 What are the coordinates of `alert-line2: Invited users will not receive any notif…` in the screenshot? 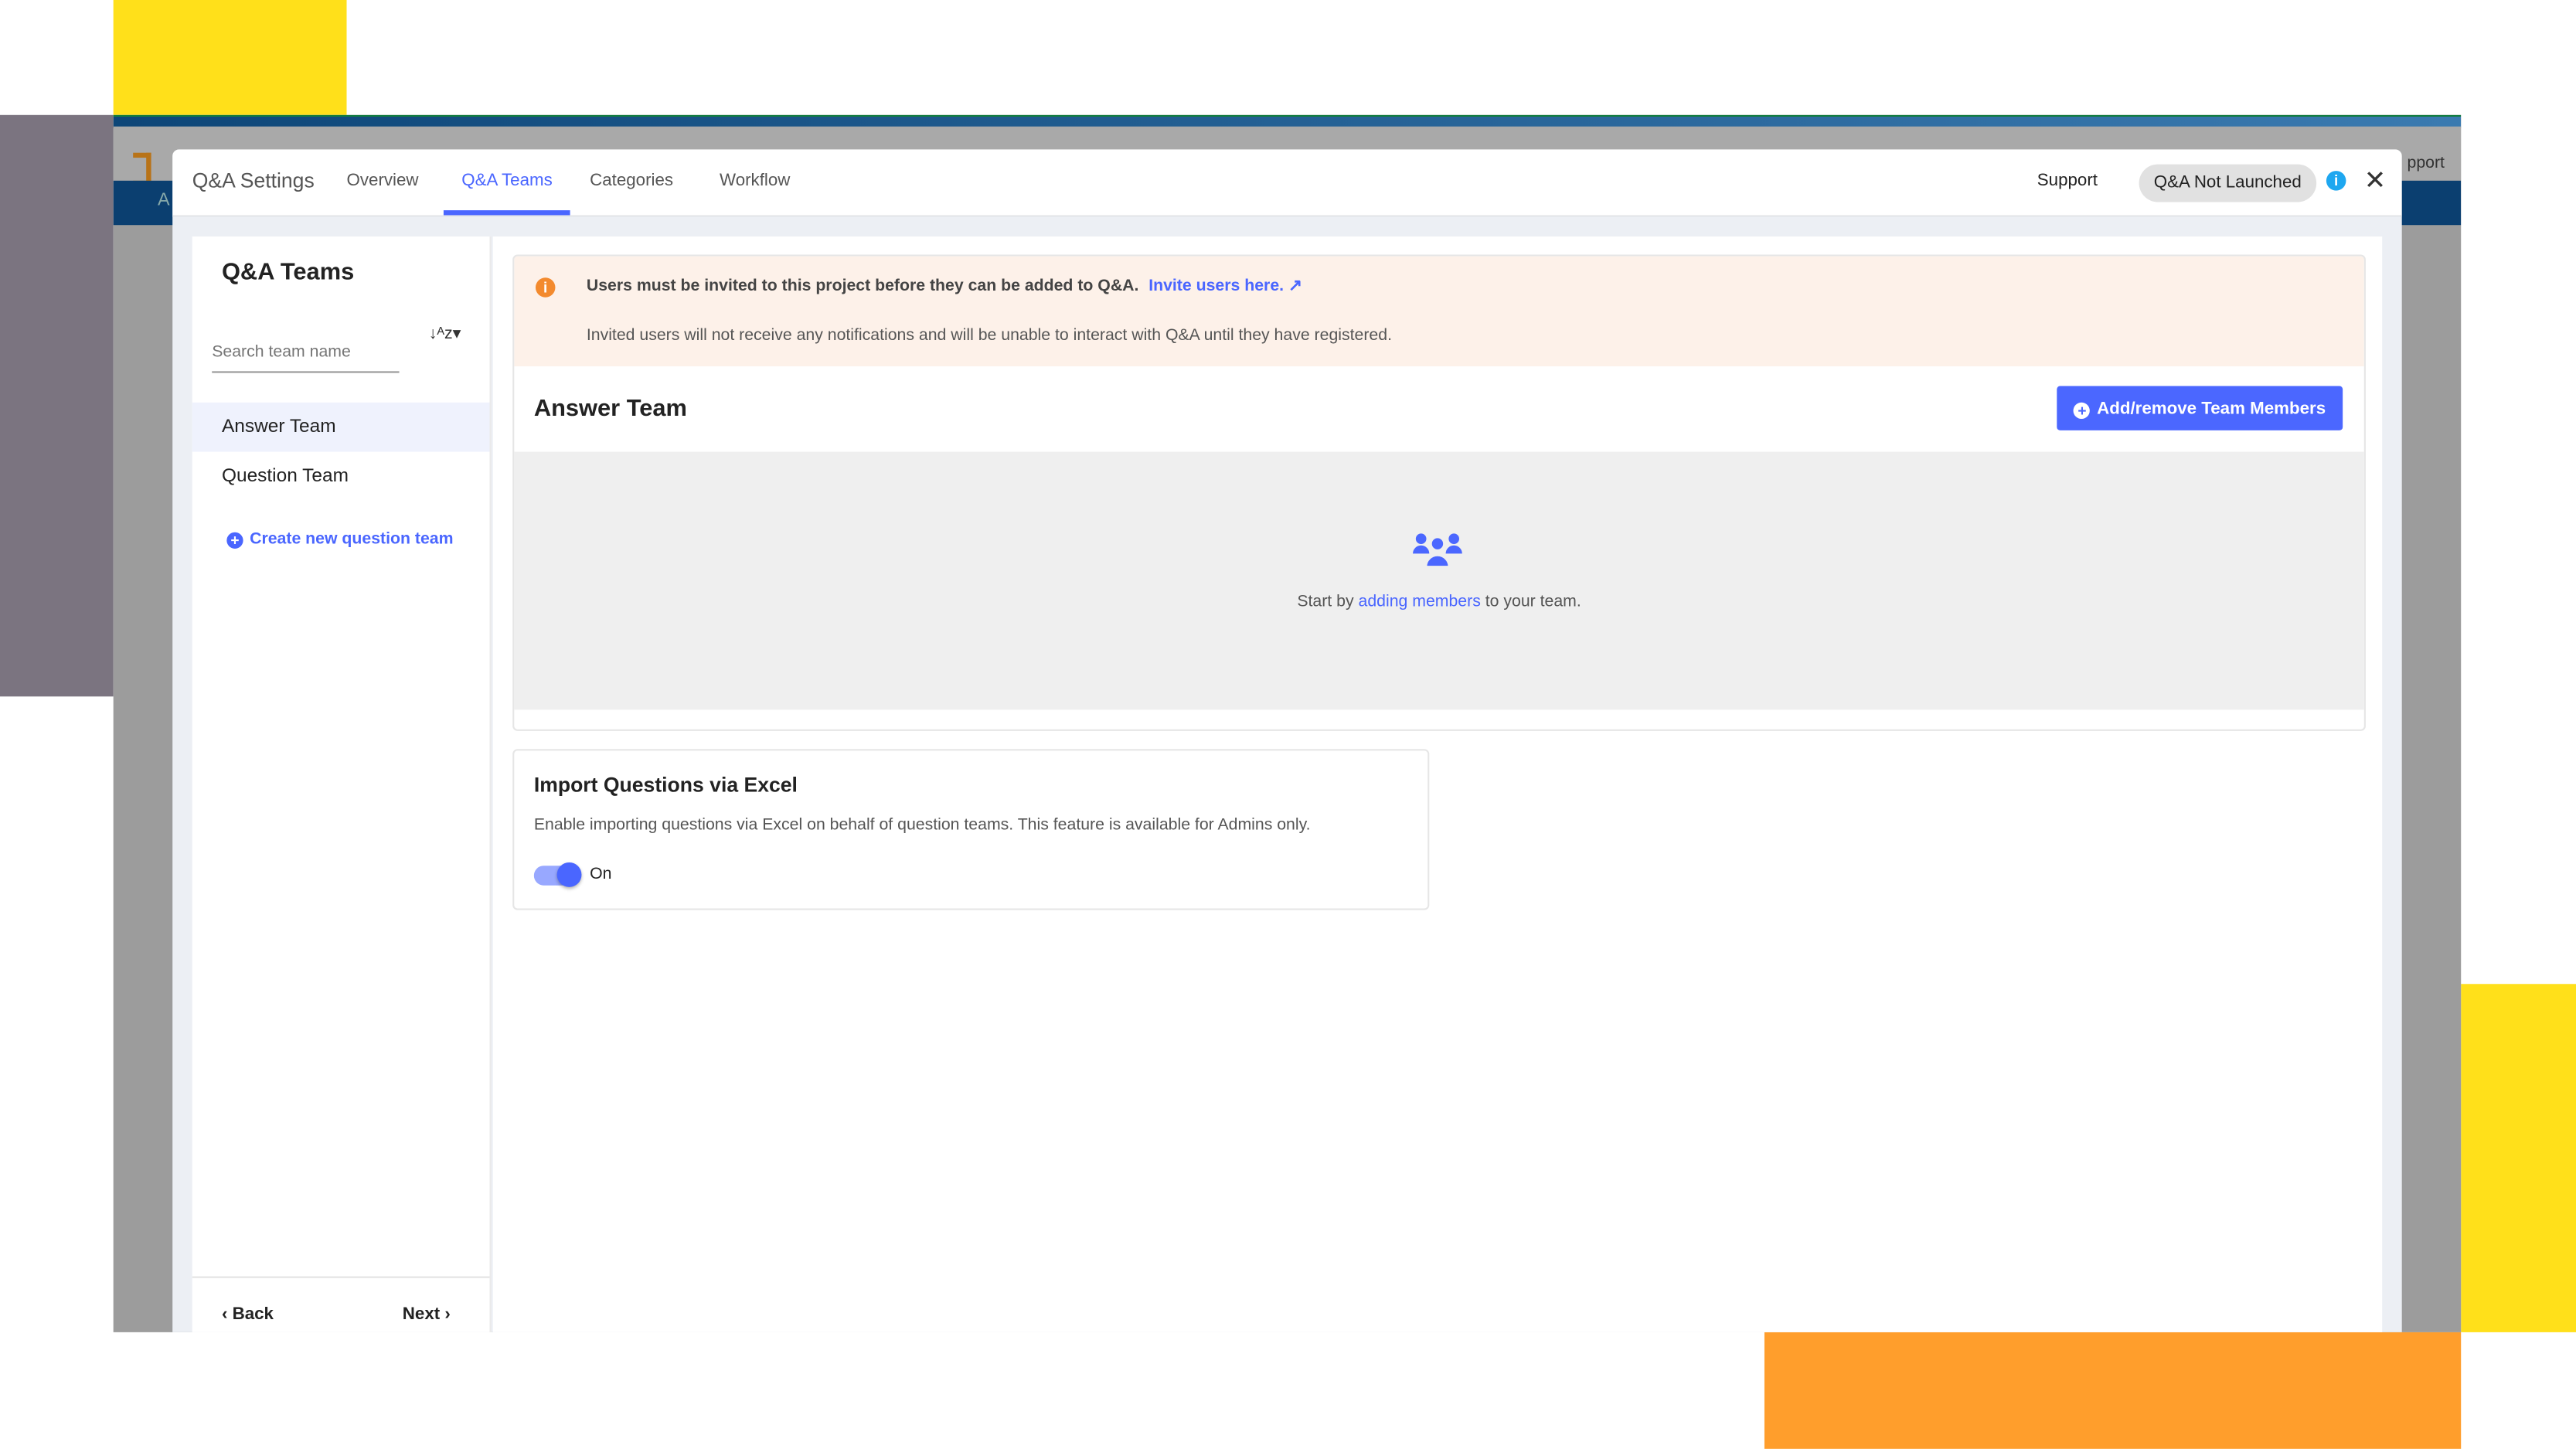 It's located at (989, 336).